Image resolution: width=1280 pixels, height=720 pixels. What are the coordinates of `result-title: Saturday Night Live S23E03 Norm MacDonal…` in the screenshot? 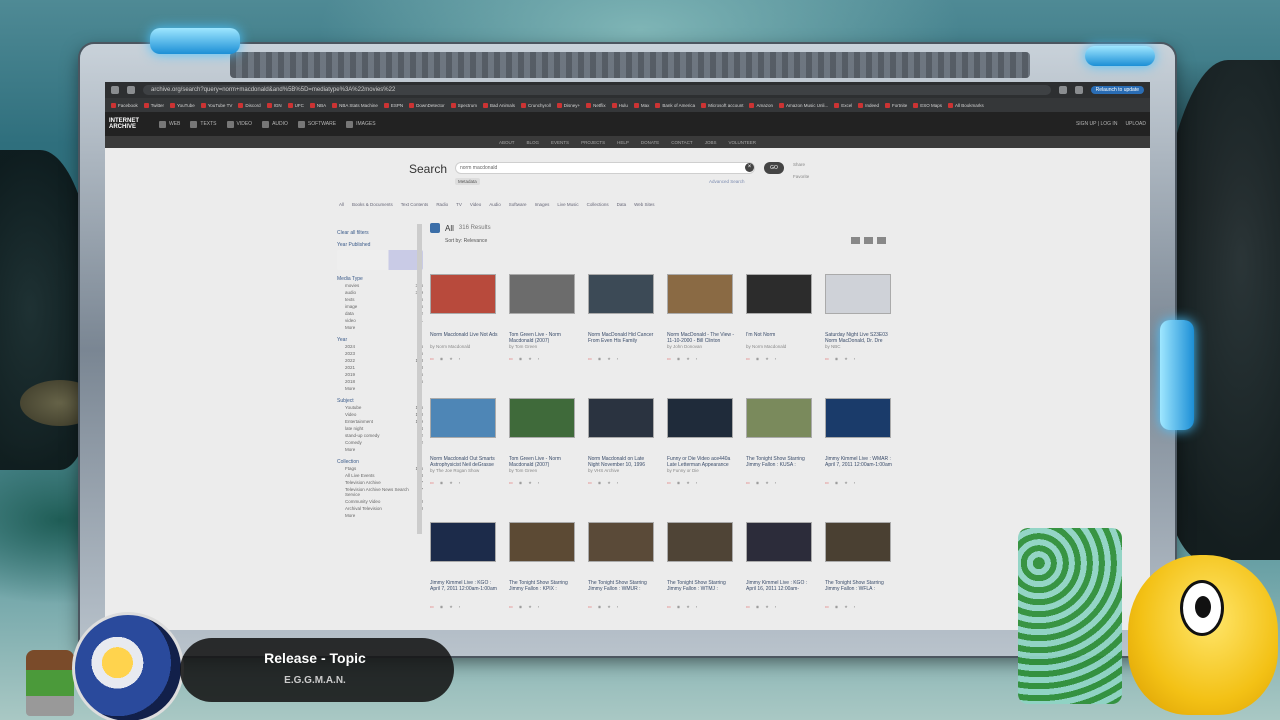 It's located at (859, 338).